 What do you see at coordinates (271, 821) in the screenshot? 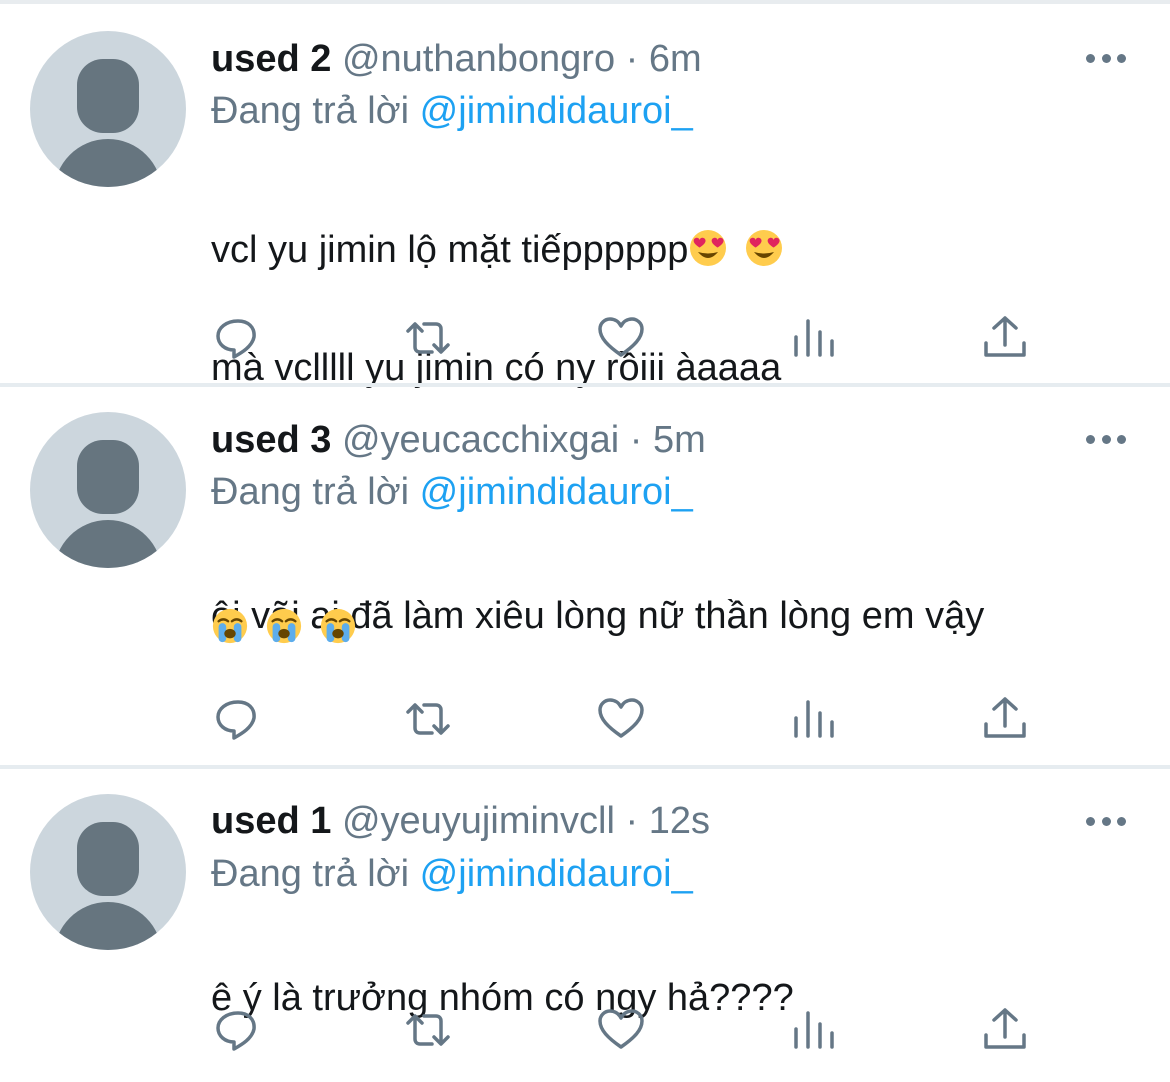
I see `display-name: used 1` at bounding box center [271, 821].